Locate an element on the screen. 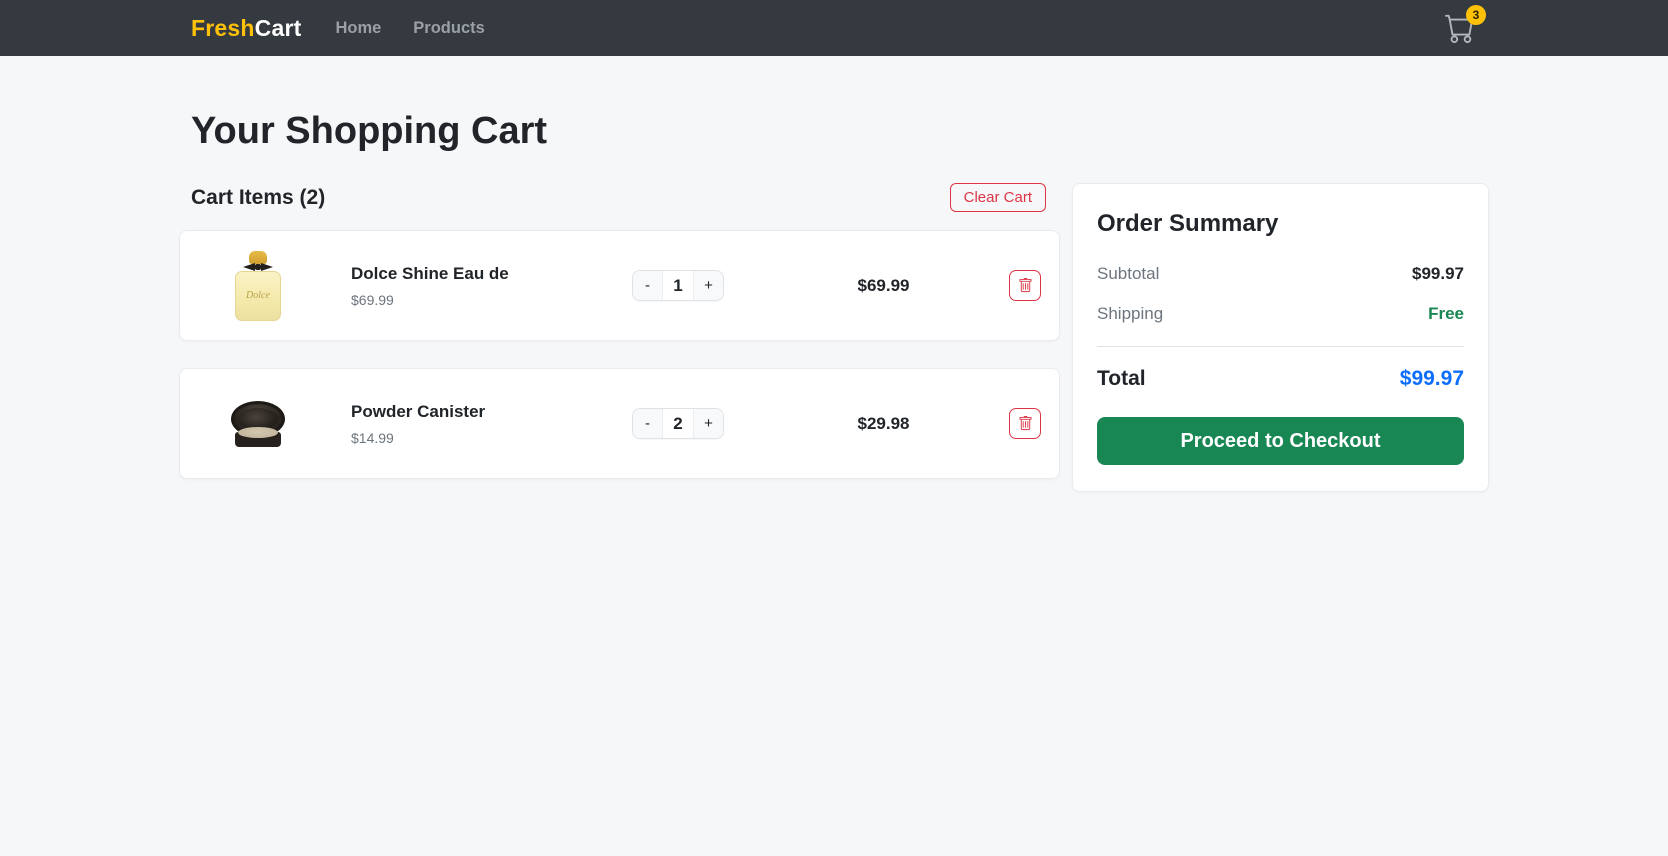 This screenshot has width=1668, height=856. shipping-label: Shipping is located at coordinates (1130, 313).